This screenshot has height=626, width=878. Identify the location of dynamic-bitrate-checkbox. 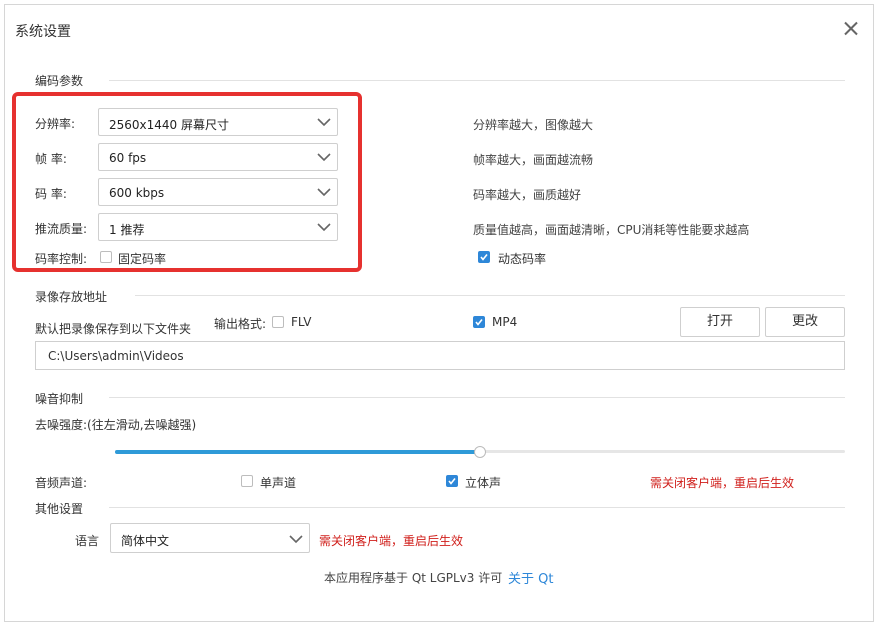
(484, 257).